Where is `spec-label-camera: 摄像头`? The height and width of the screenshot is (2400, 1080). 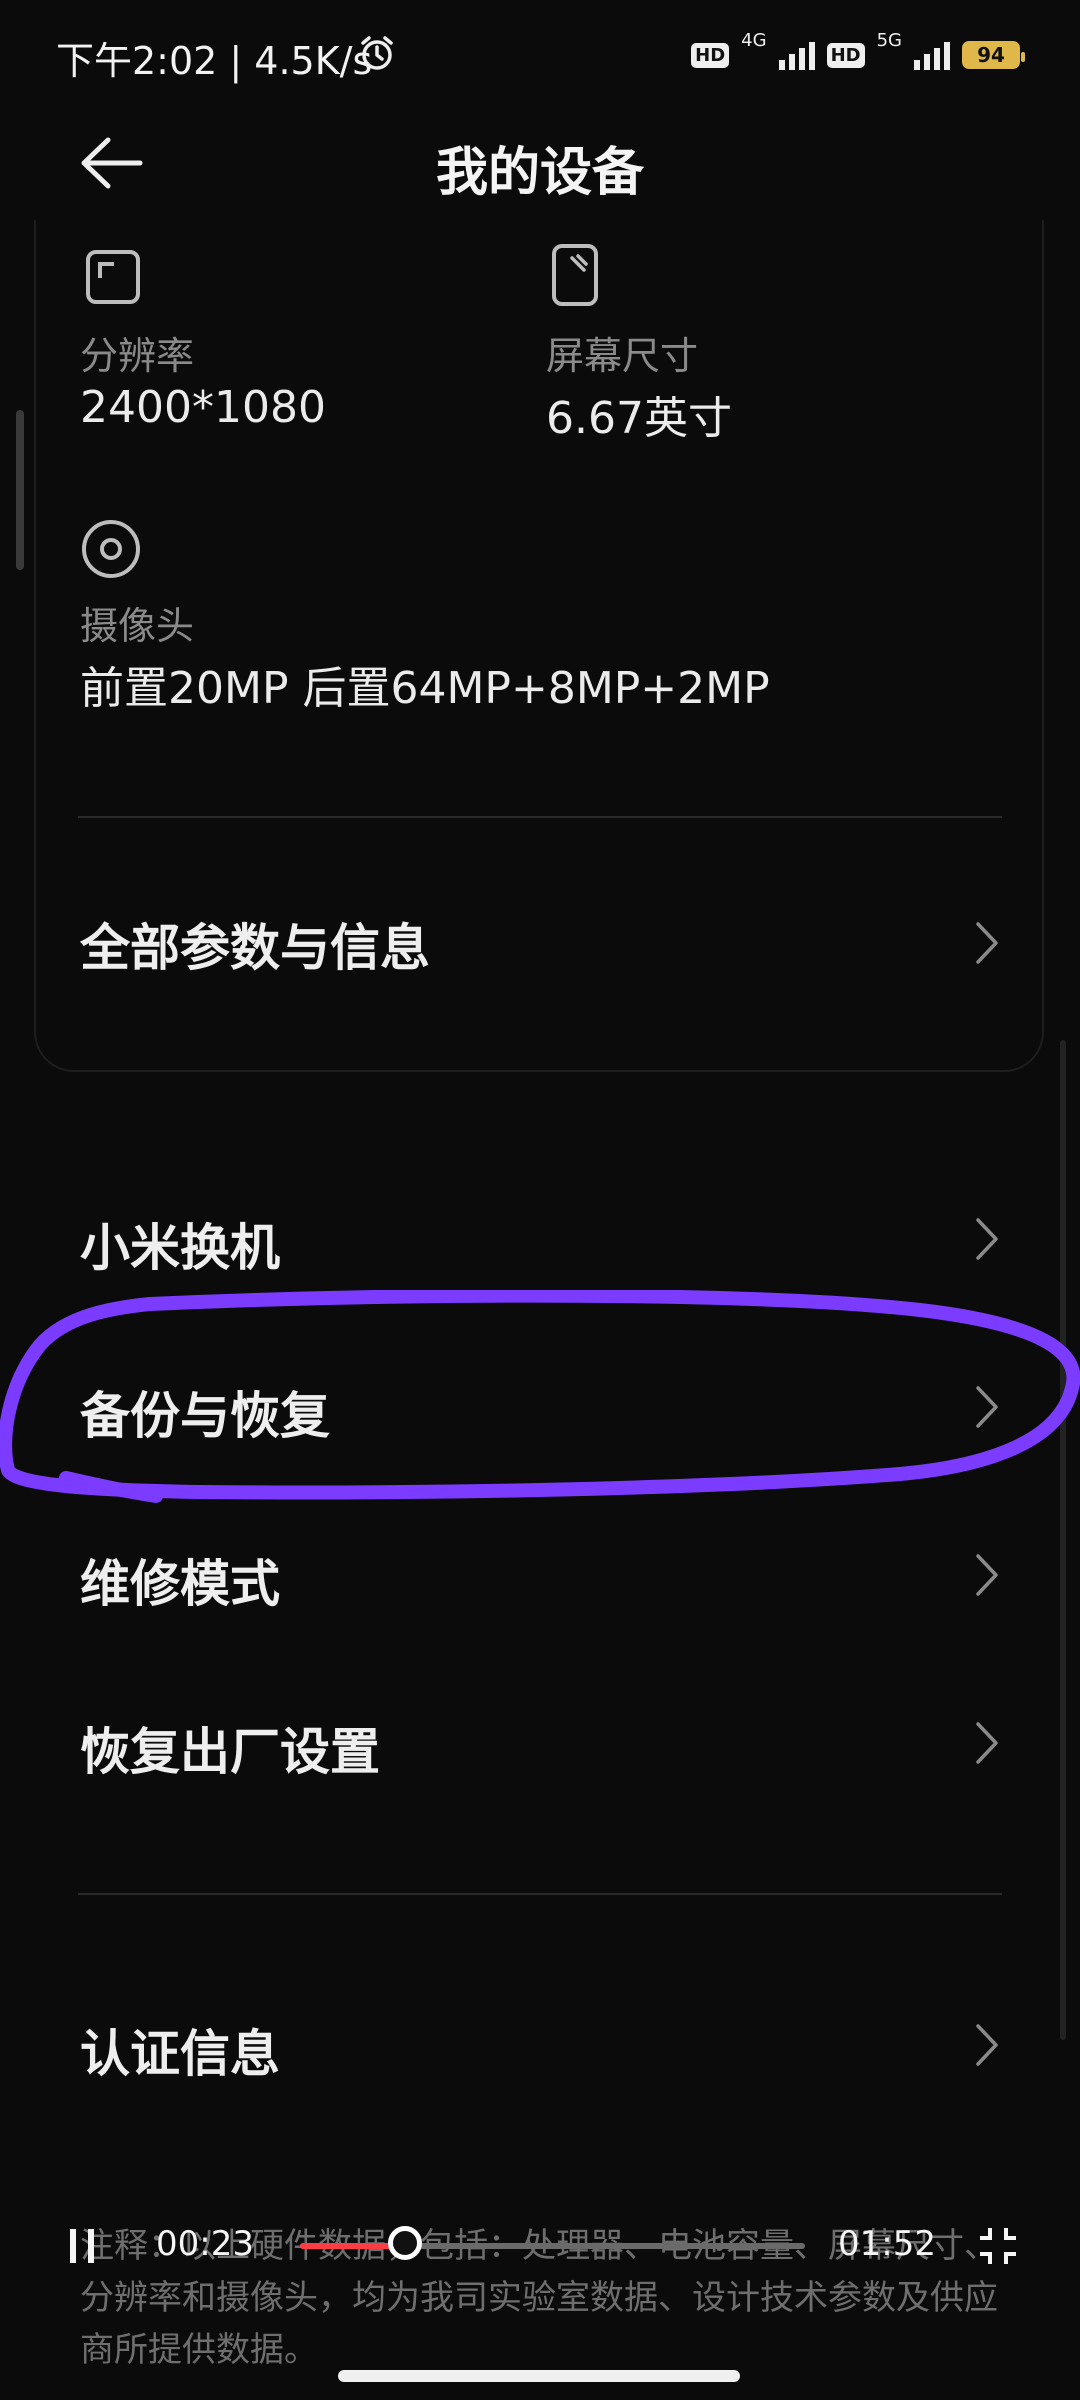 spec-label-camera: 摄像头 is located at coordinates (137, 626).